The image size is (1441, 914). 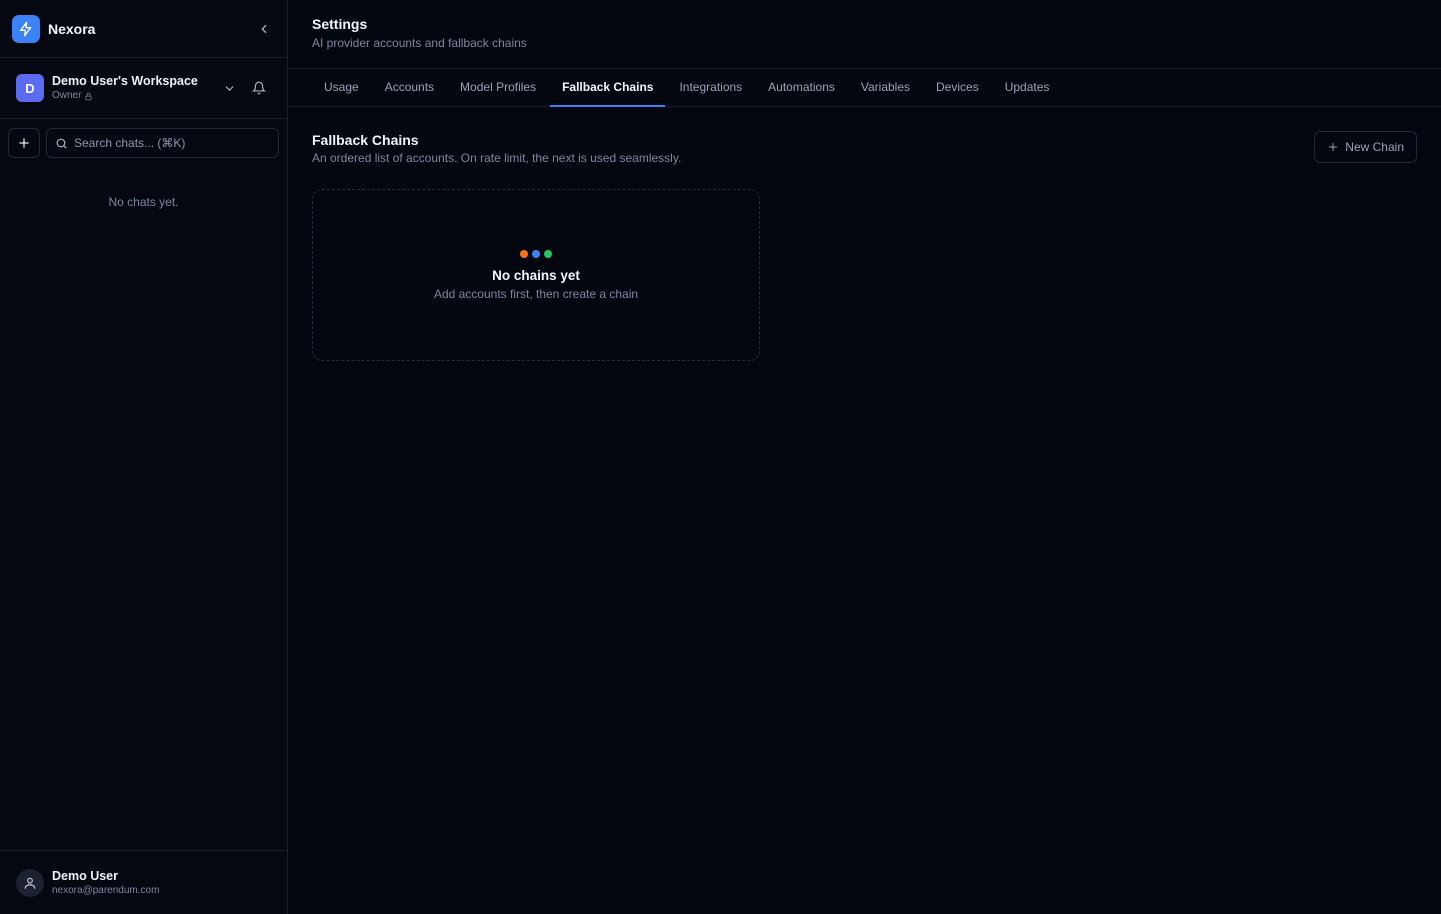 What do you see at coordinates (131, 96) in the screenshot?
I see `workspace-role-row: Owner` at bounding box center [131, 96].